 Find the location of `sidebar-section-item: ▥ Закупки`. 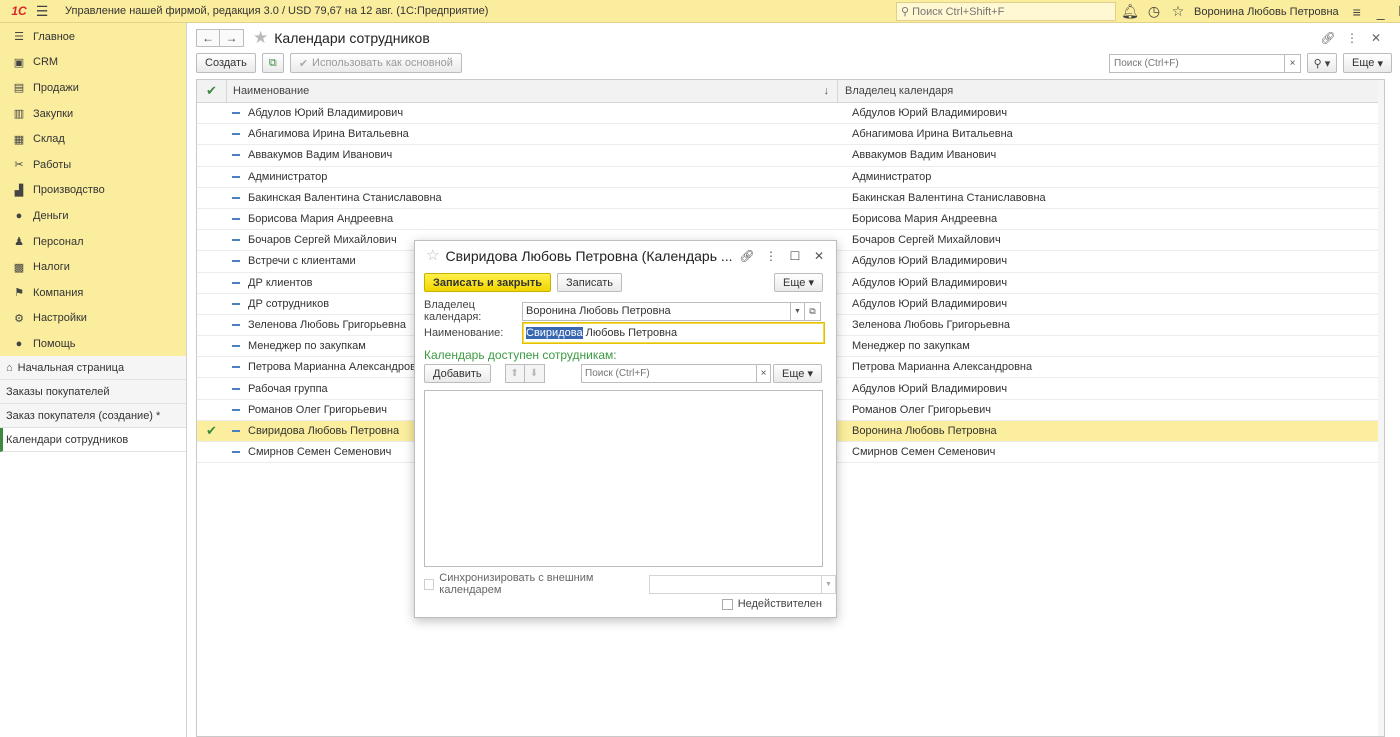

sidebar-section-item: ▥ Закупки is located at coordinates (93, 114).